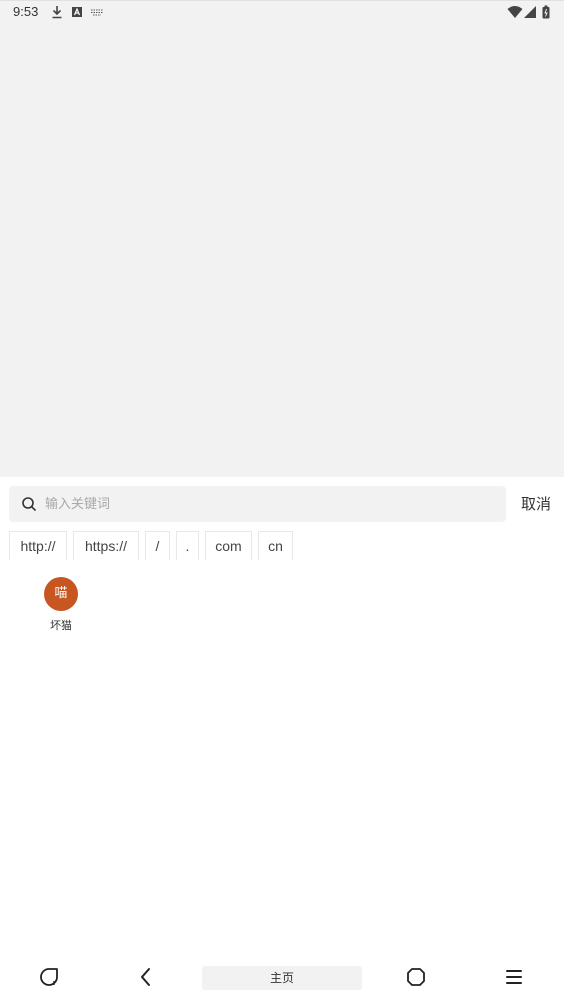 The height and width of the screenshot is (1004, 564). I want to click on tabs-icon, so click(49, 977).